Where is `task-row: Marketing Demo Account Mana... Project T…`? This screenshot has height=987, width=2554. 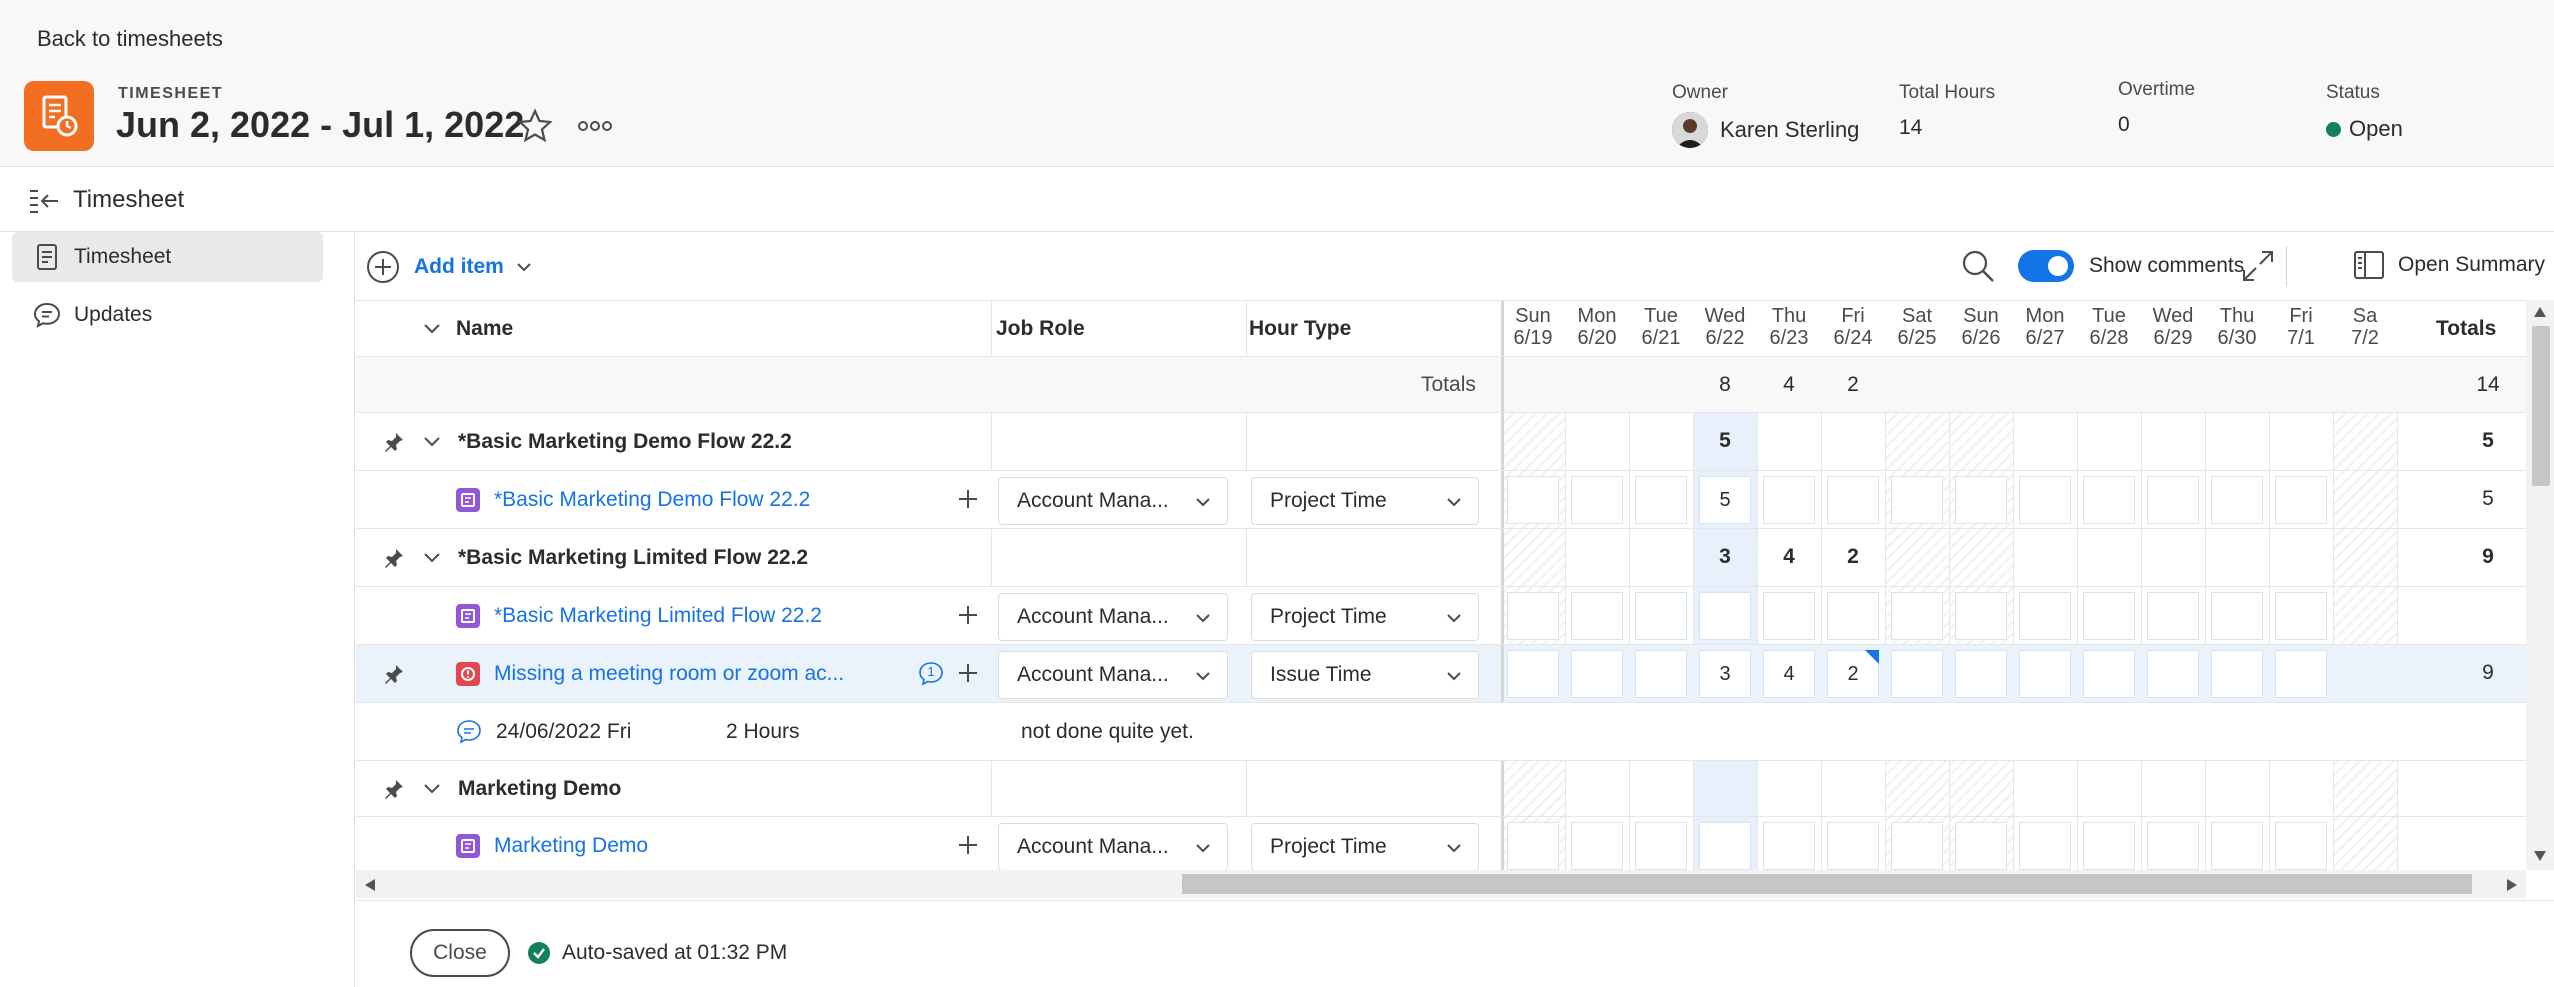 task-row: Marketing Demo Account Mana... Project T… is located at coordinates (1441, 843).